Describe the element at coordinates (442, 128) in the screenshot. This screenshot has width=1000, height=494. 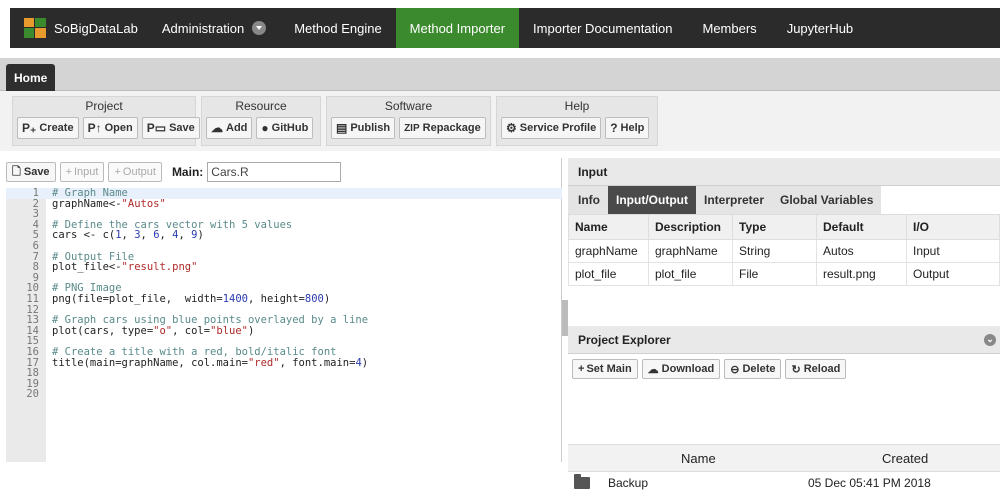
I see `repackage-button: ZIP Repackage` at that location.